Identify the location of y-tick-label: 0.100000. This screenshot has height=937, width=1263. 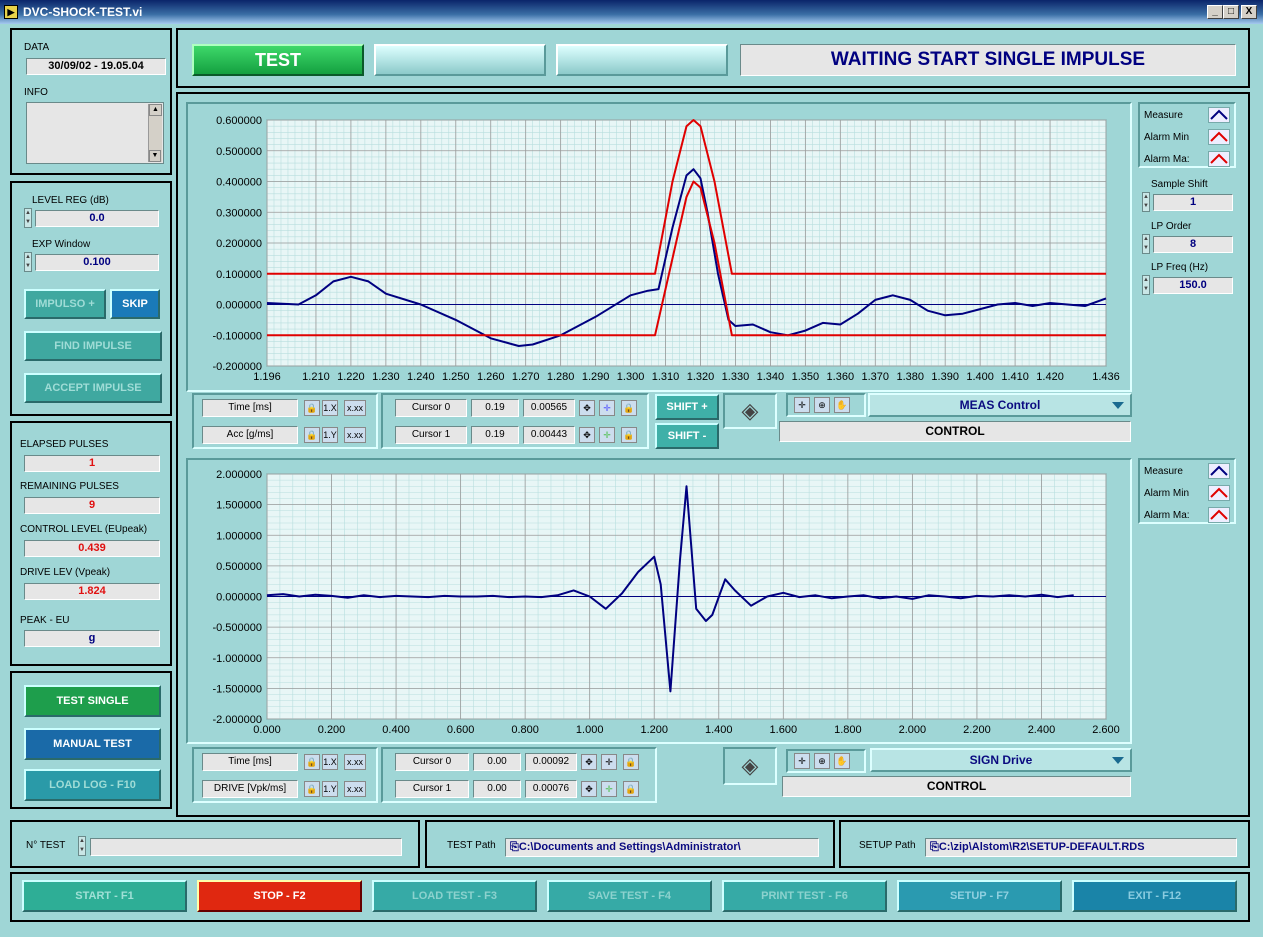
(239, 275).